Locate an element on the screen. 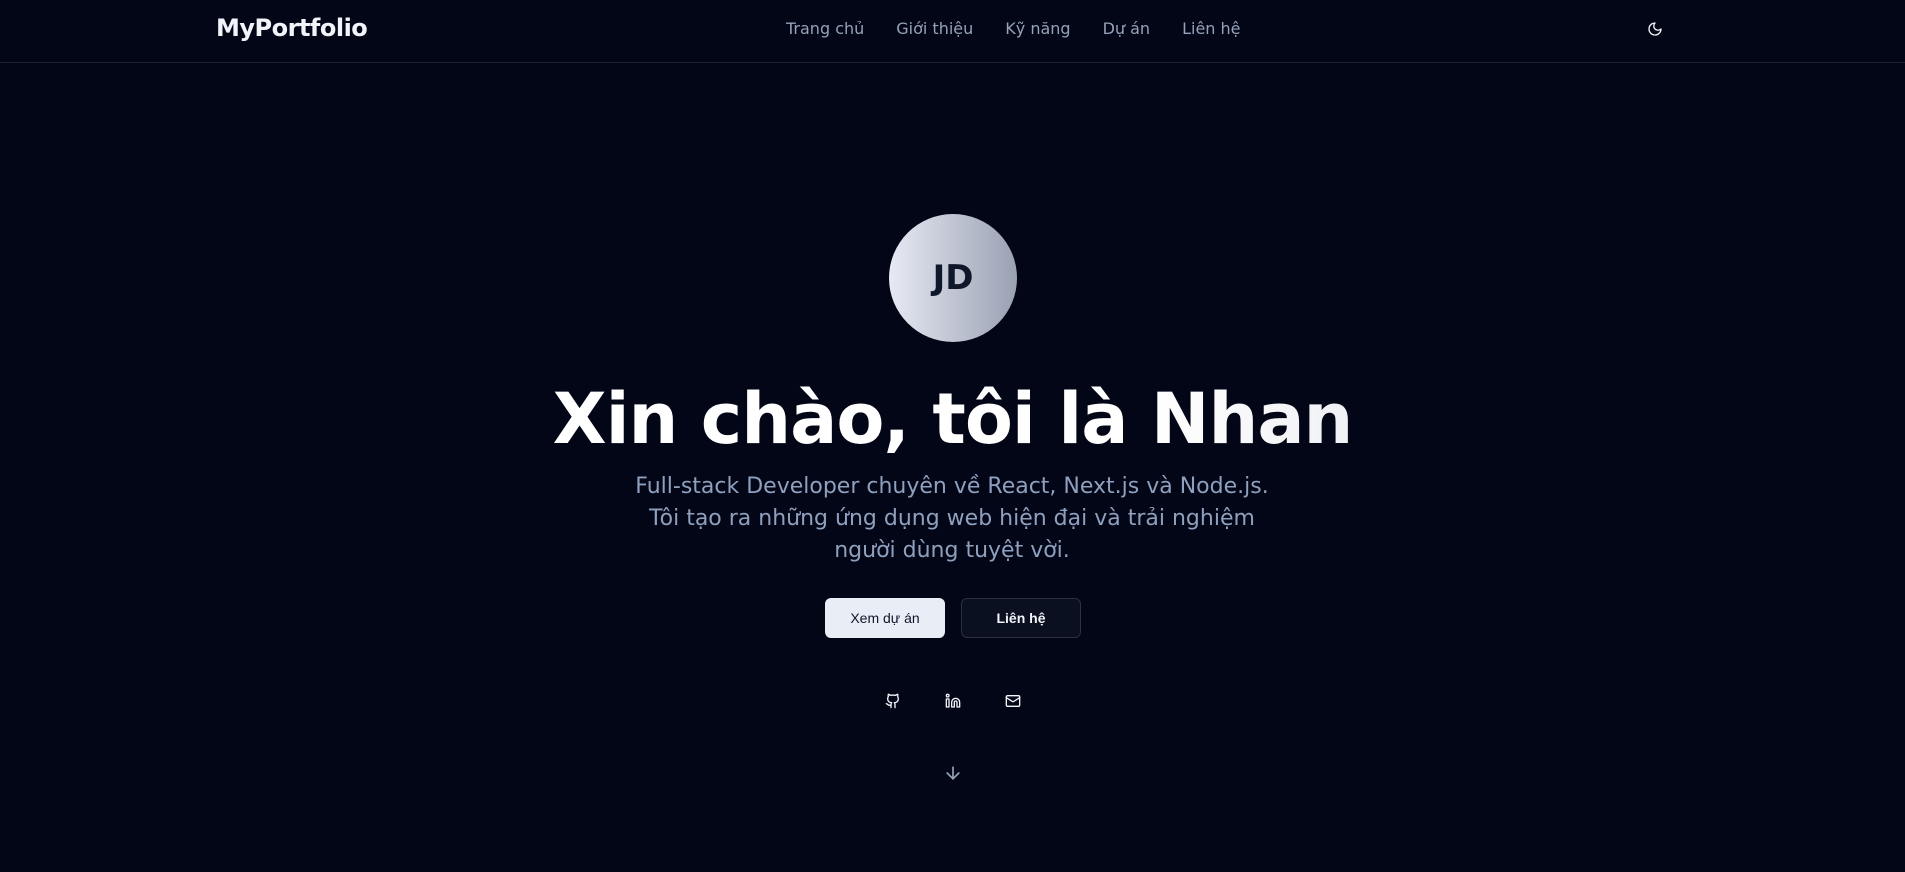  scroll-down-button is located at coordinates (953, 773).